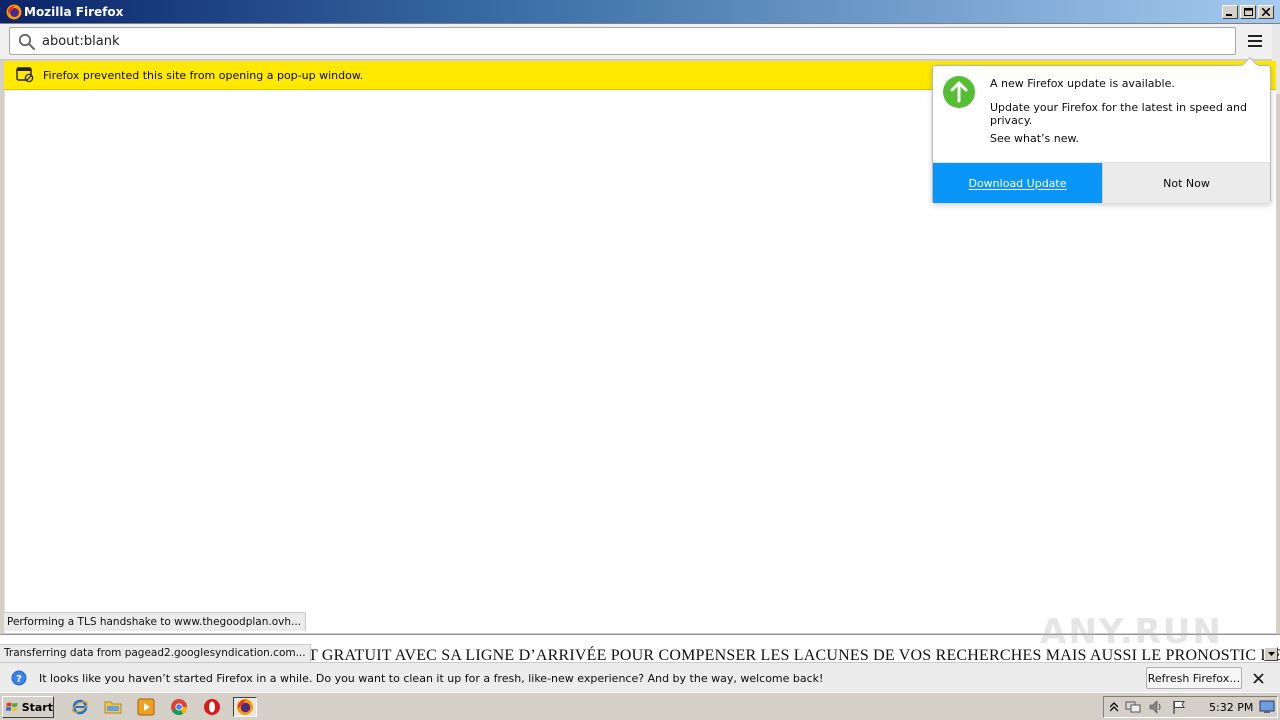  I want to click on download-update-button: Download Update, so click(1017, 183).